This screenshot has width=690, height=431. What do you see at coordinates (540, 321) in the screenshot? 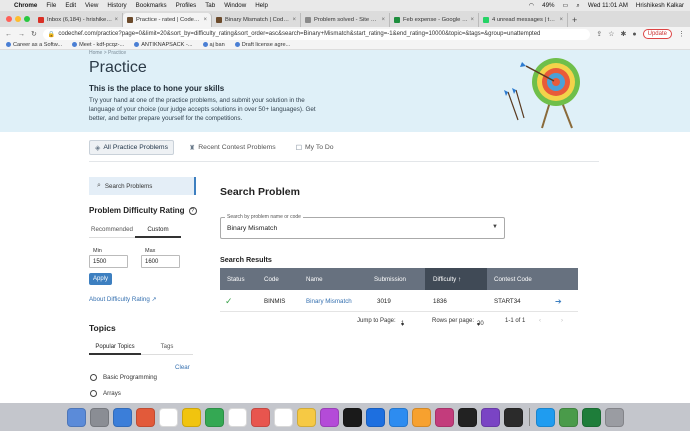
I see `previous-page-icon: ‹` at bounding box center [540, 321].